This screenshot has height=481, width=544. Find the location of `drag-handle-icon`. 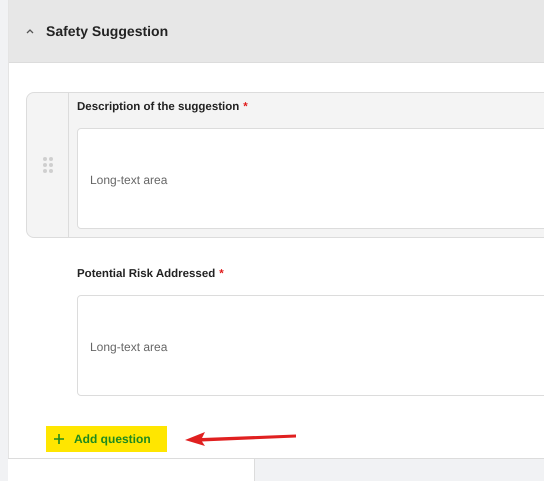

drag-handle-icon is located at coordinates (47, 165).